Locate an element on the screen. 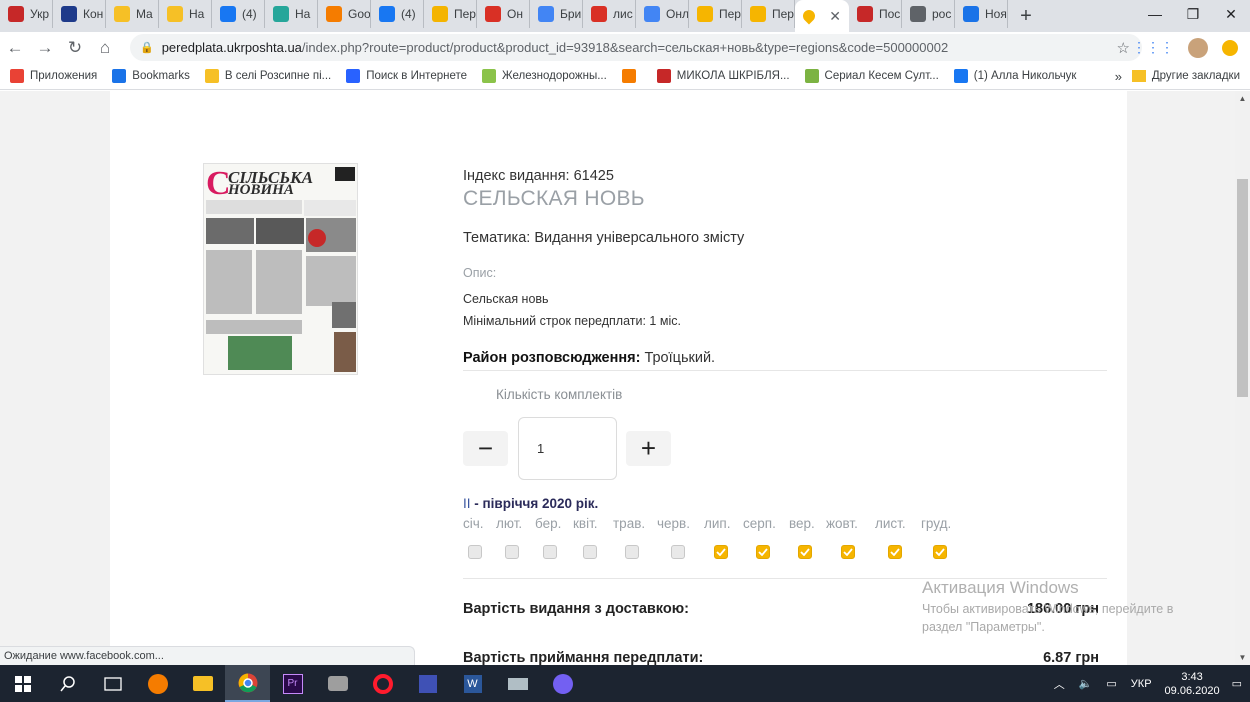  bookmark-item is located at coordinates (631, 76).